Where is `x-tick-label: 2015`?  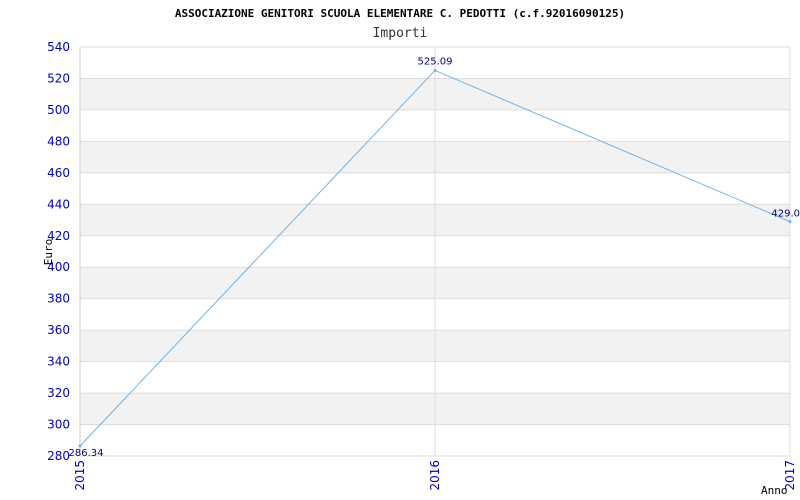 x-tick-label: 2015 is located at coordinates (80, 475).